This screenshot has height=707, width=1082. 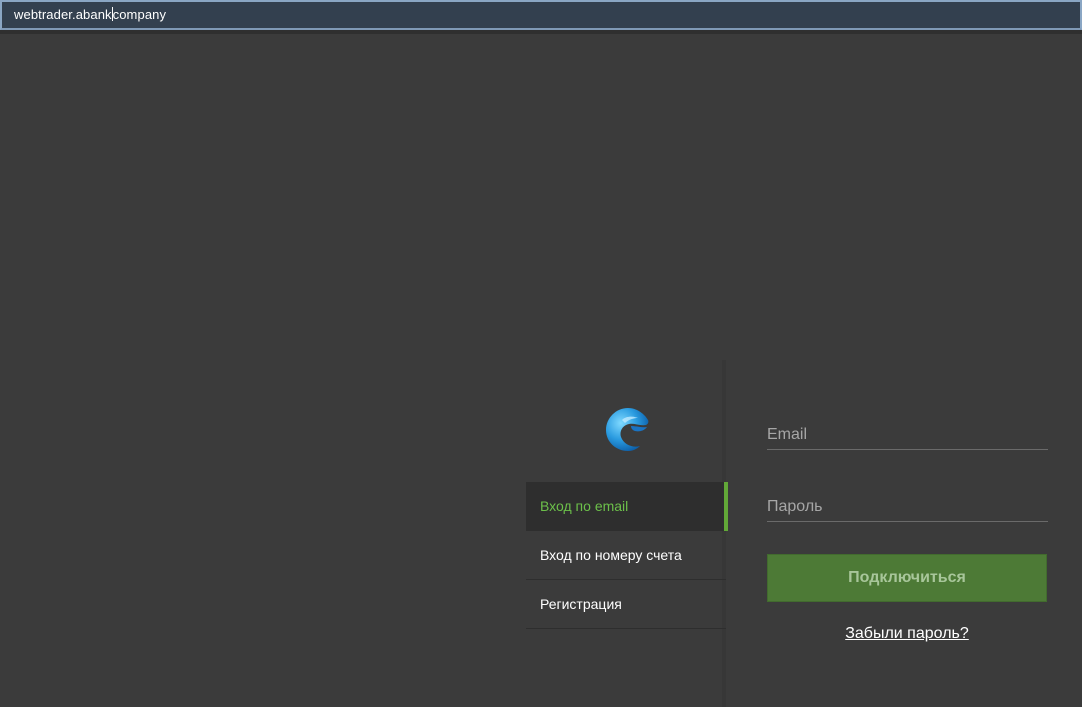 I want to click on address-url: webtrader.abankcompany, so click(x=90, y=14).